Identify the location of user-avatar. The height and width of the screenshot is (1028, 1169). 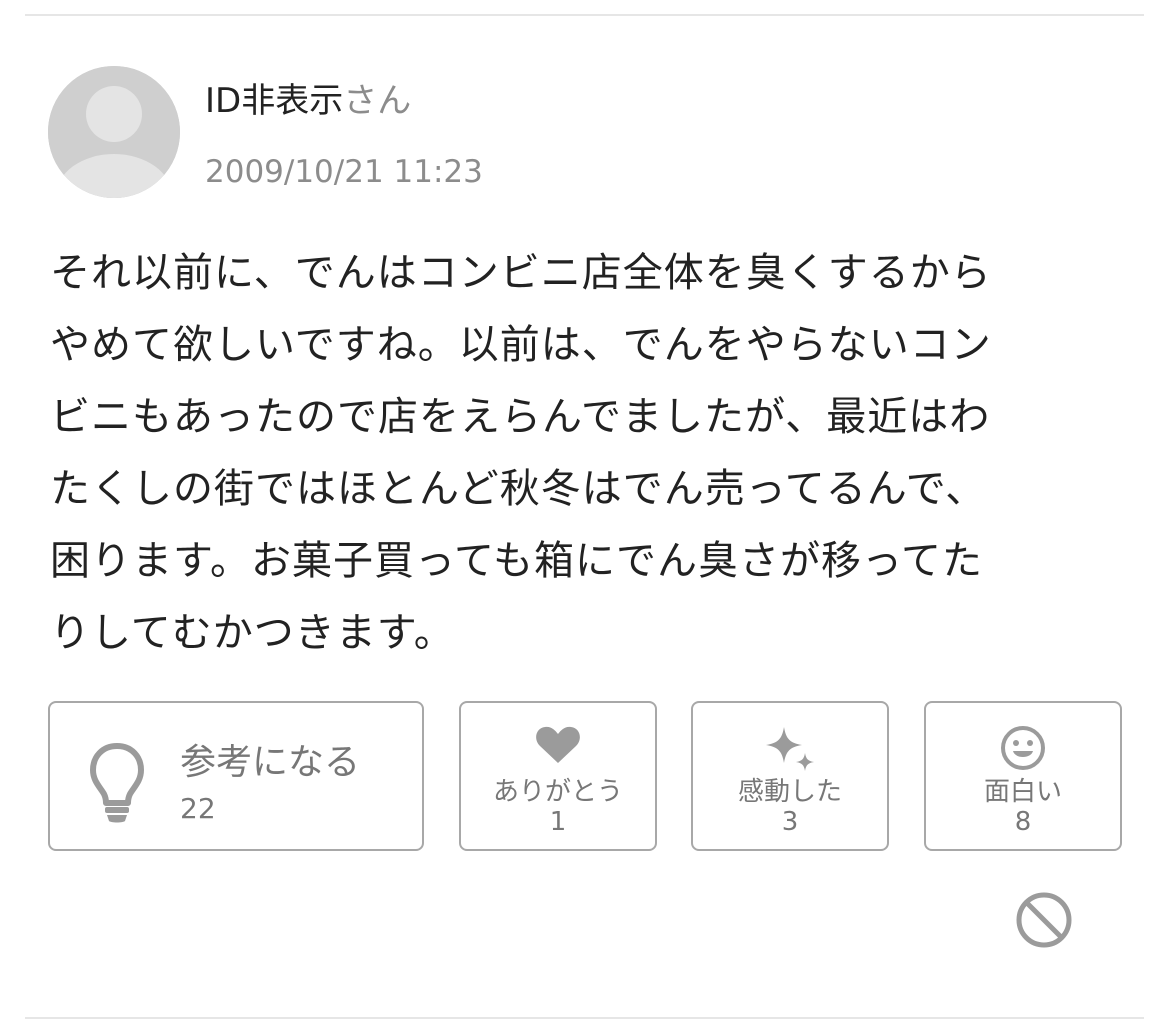
(114, 132).